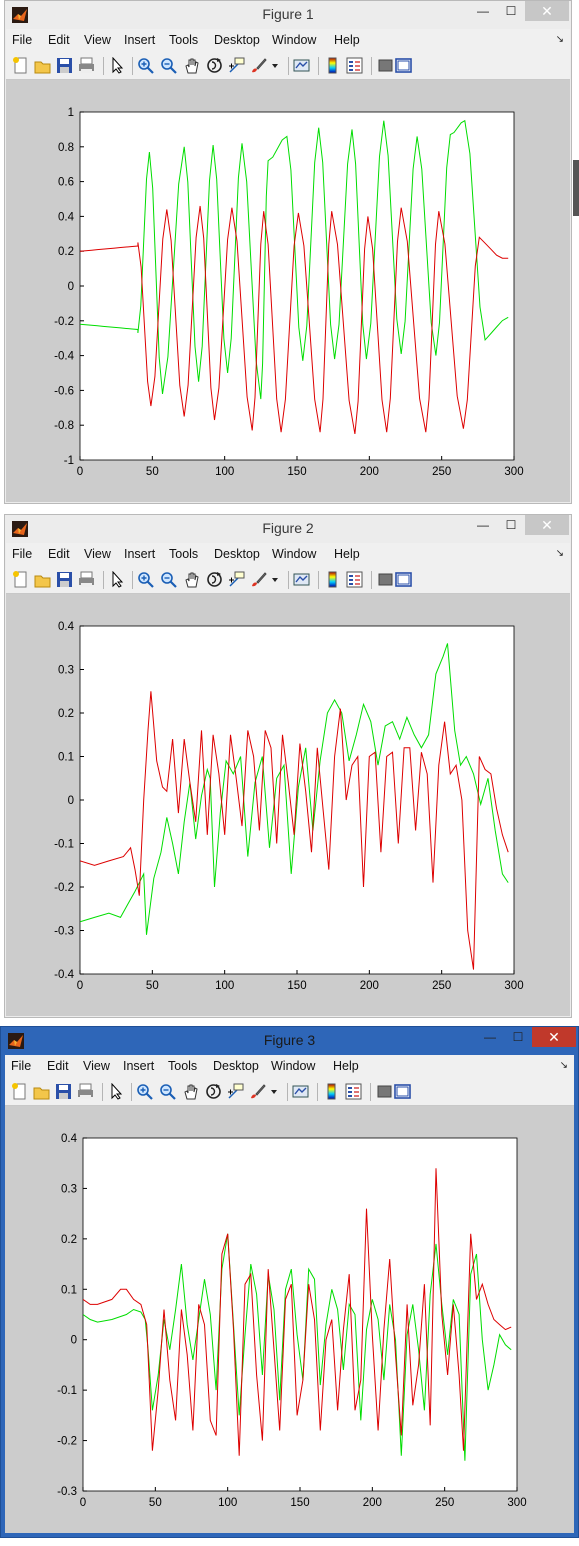  Describe the element at coordinates (288, 529) in the screenshot. I see `title-bar: Figure 2— ☐ ✕` at that location.